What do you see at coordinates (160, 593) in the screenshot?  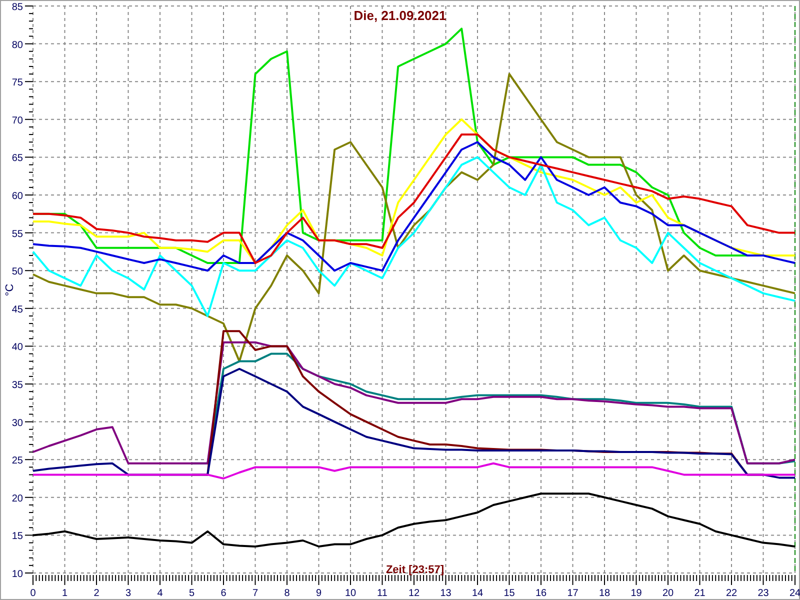 I see `tick-label: 4` at bounding box center [160, 593].